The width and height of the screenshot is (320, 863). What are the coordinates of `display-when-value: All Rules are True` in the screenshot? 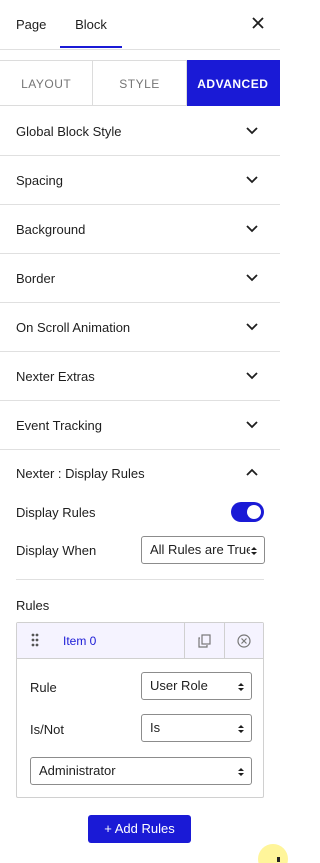 It's located at (202, 549).